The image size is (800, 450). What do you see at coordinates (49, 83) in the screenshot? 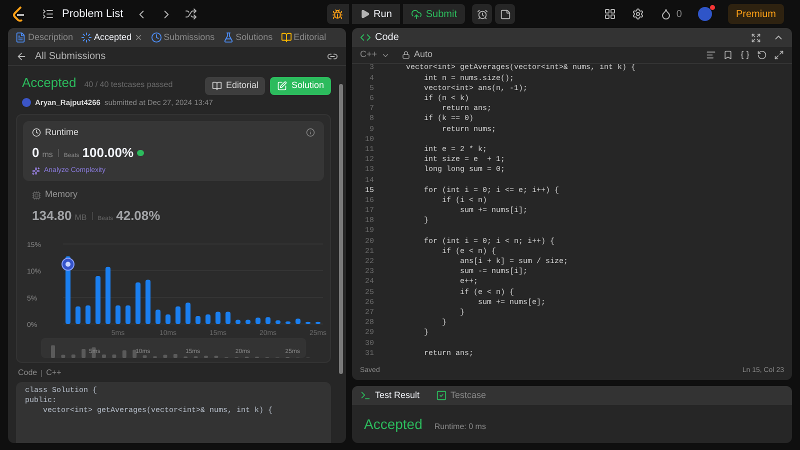
I see `status-text: Accepted` at bounding box center [49, 83].